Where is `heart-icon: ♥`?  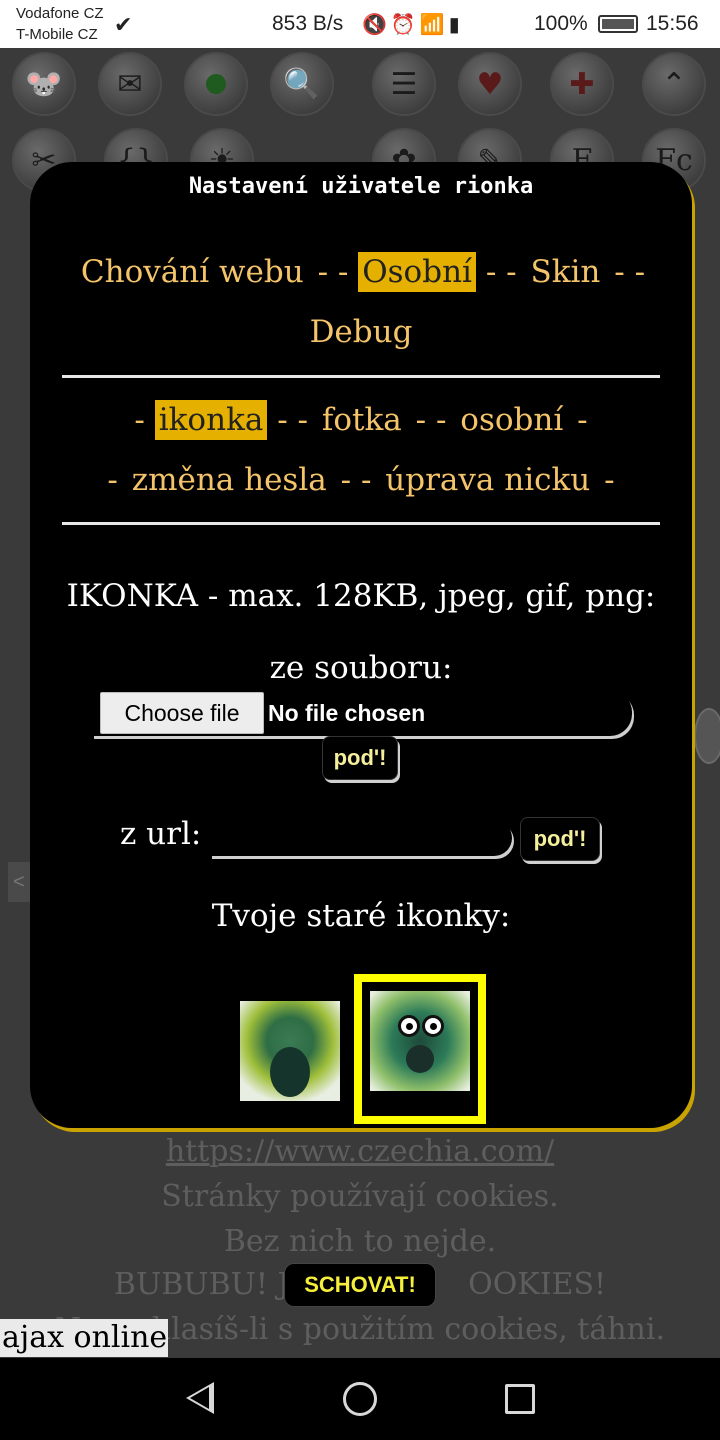 heart-icon: ♥ is located at coordinates (490, 84).